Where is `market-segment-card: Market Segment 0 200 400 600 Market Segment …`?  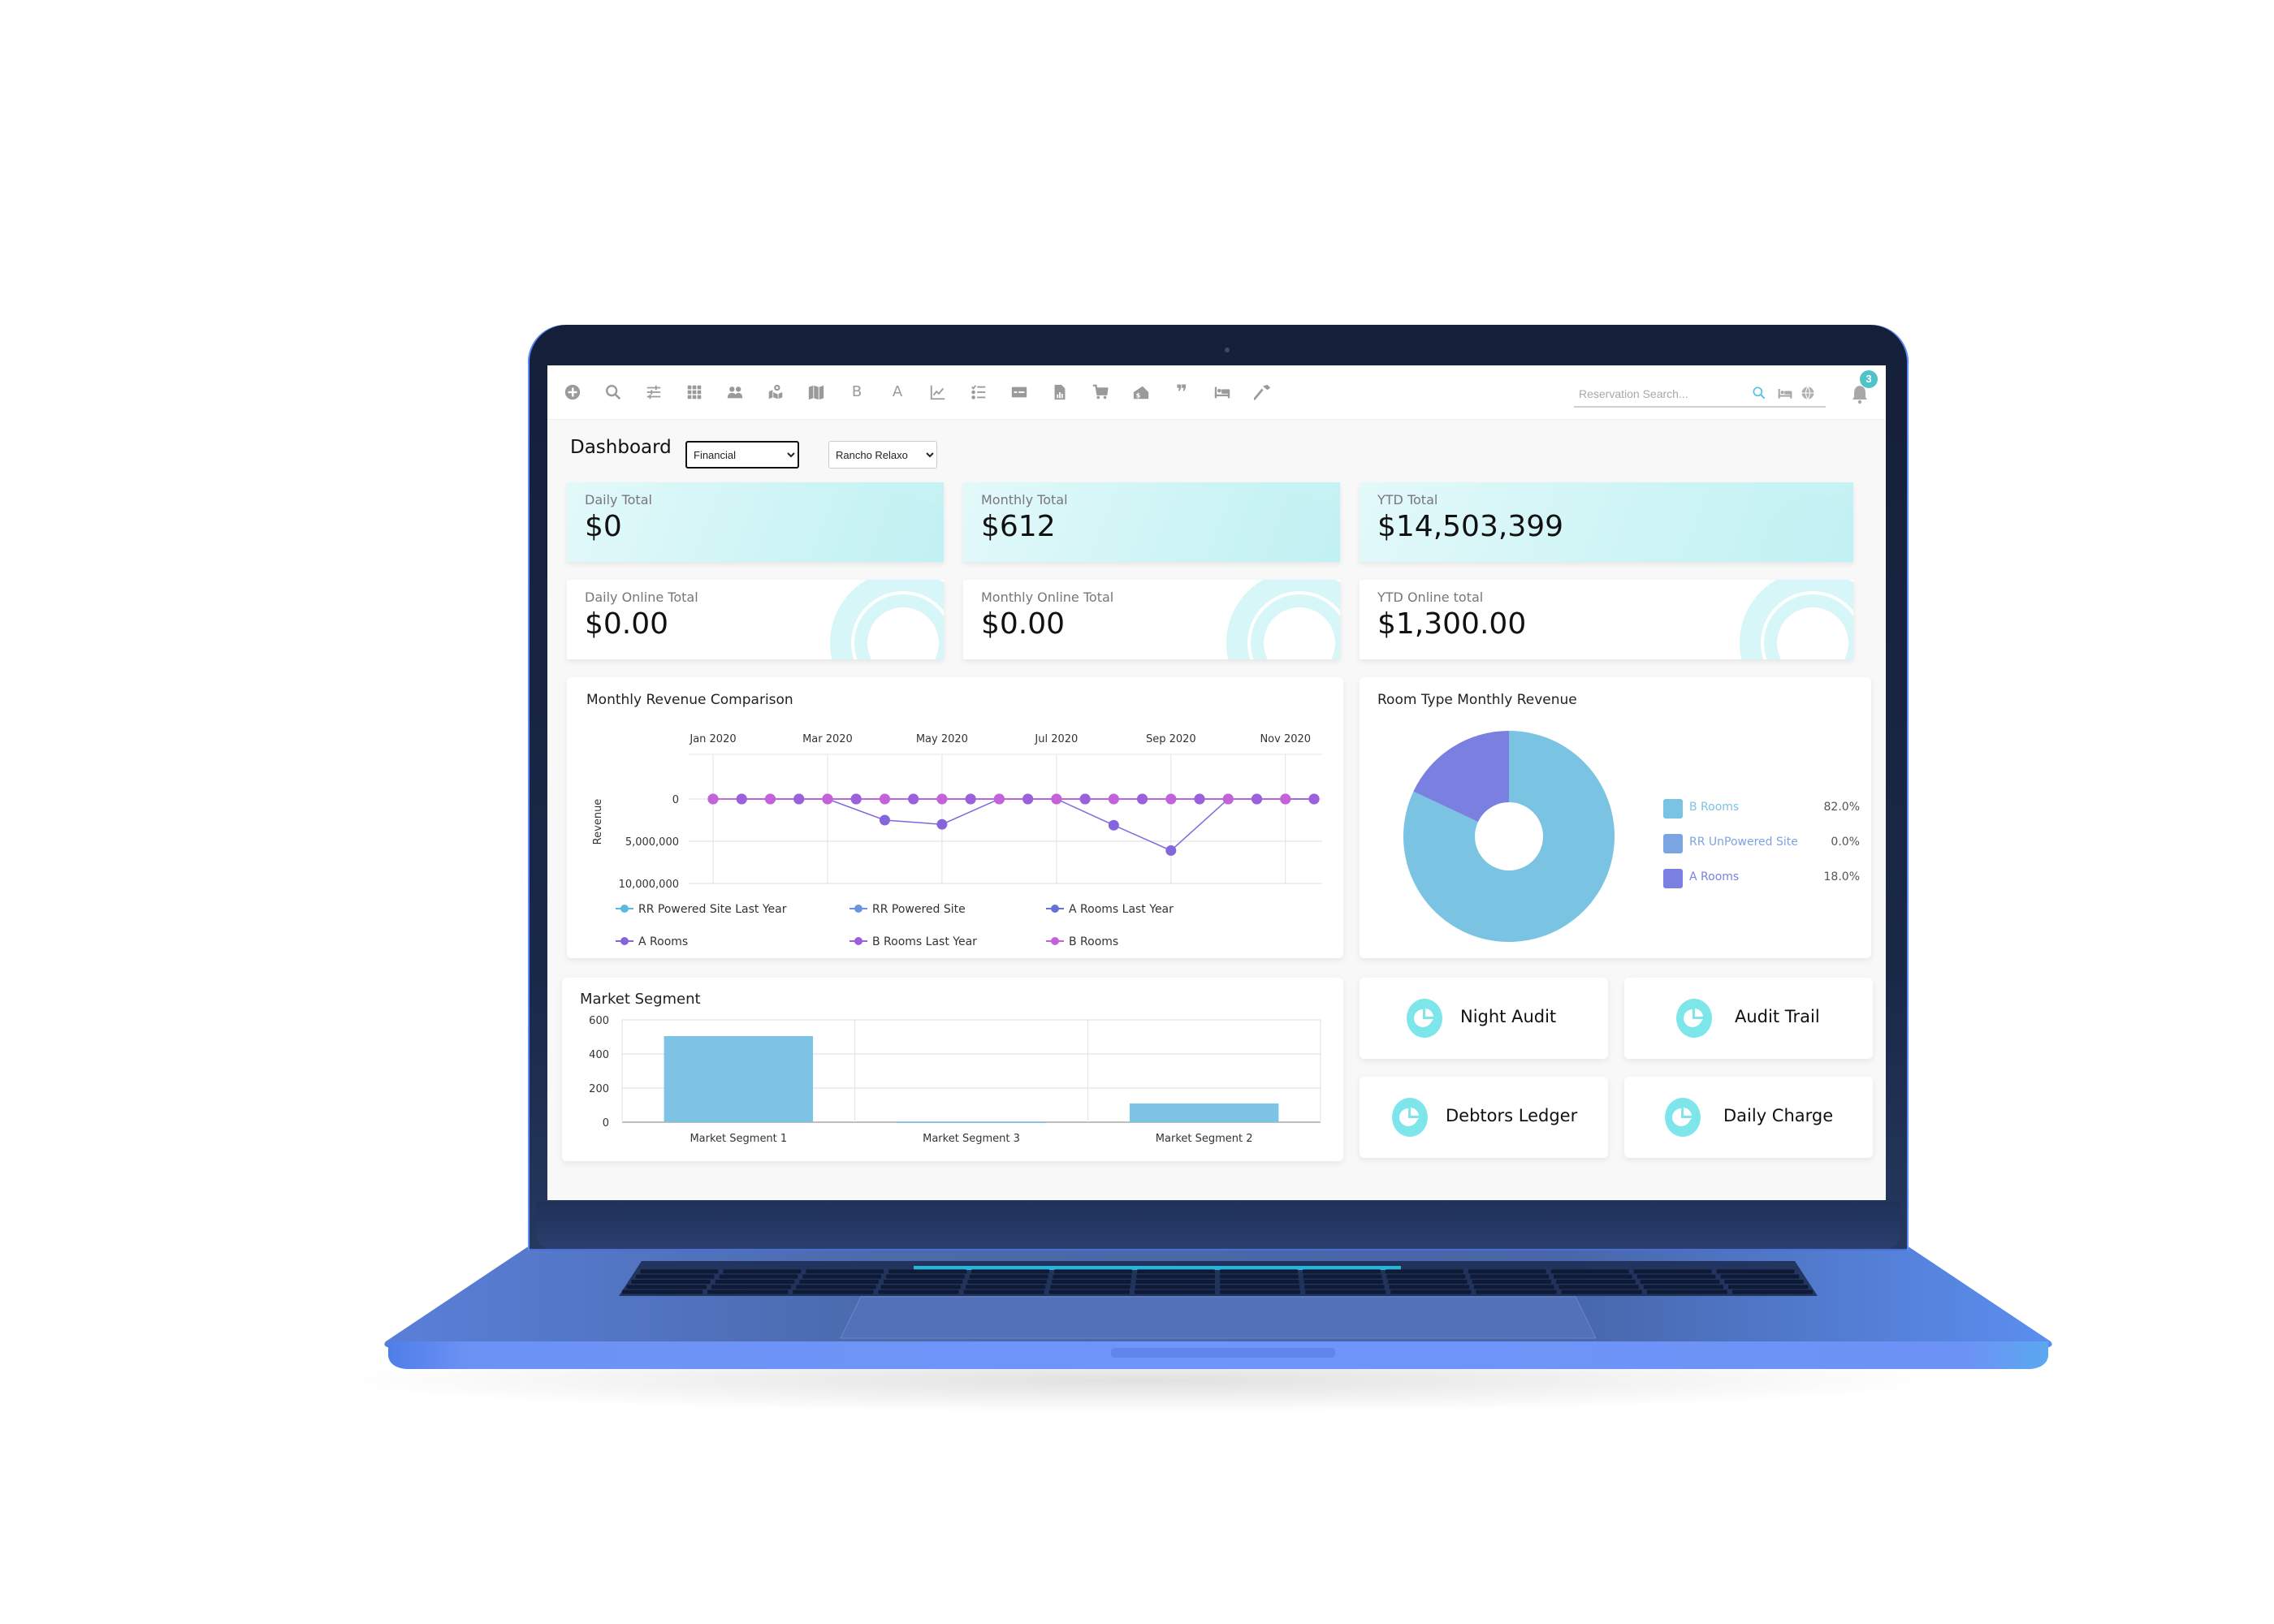
market-segment-card: Market Segment 0 200 400 600 Market Segment … is located at coordinates (952, 1070).